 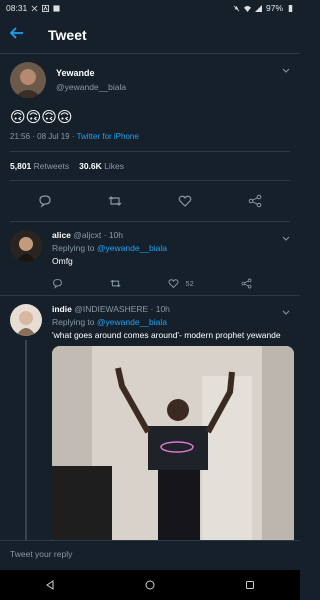 I want to click on nav-home-icon, so click(x=150, y=585).